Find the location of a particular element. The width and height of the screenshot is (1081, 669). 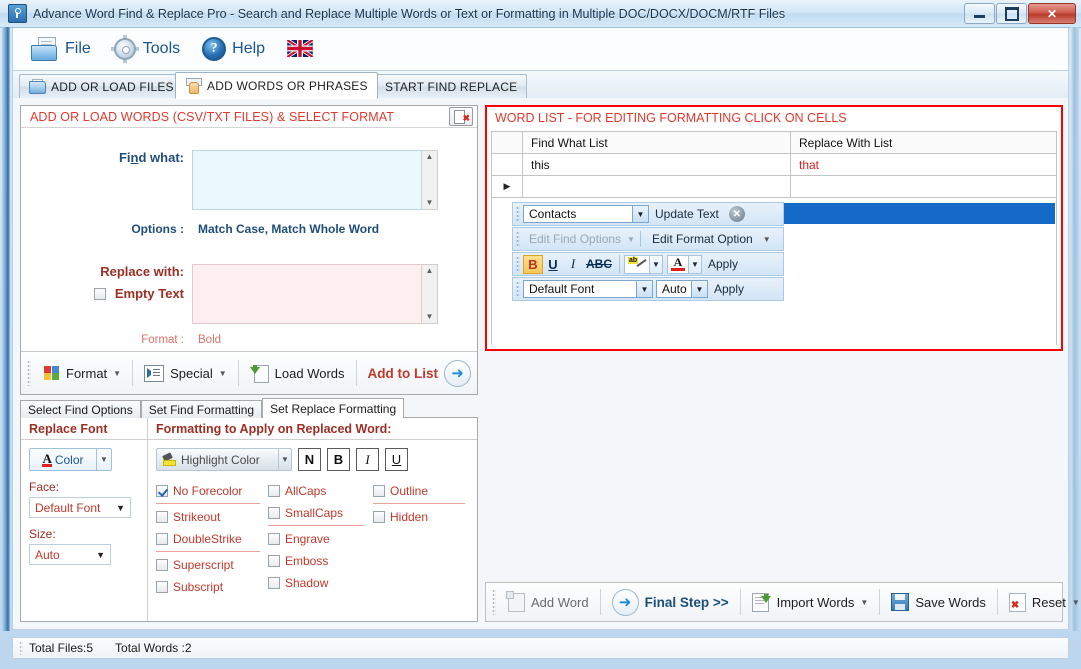

checkbox-subscript: Subscript is located at coordinates (212, 587).